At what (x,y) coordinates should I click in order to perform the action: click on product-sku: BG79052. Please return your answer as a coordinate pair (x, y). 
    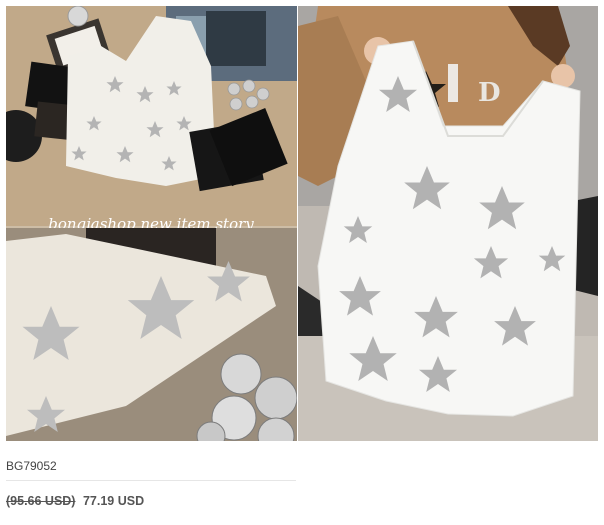
    Looking at the image, I should click on (31, 466).